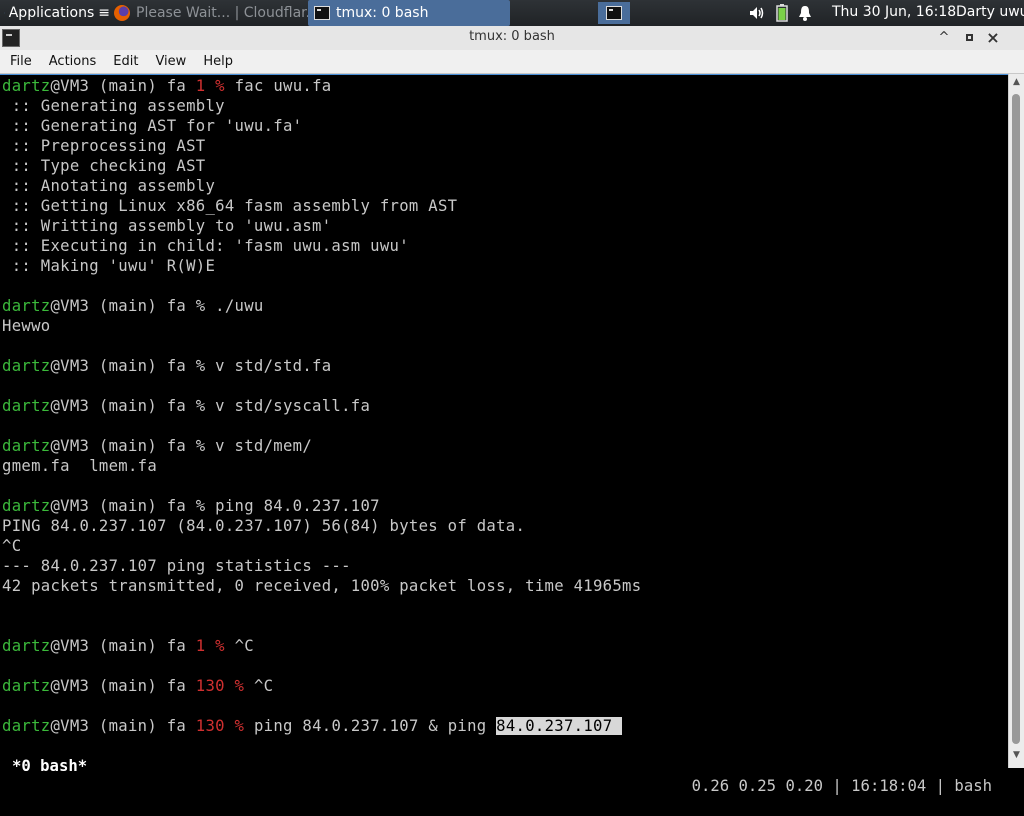  I want to click on prompt-command: v std/syscall.fa, so click(293, 406).